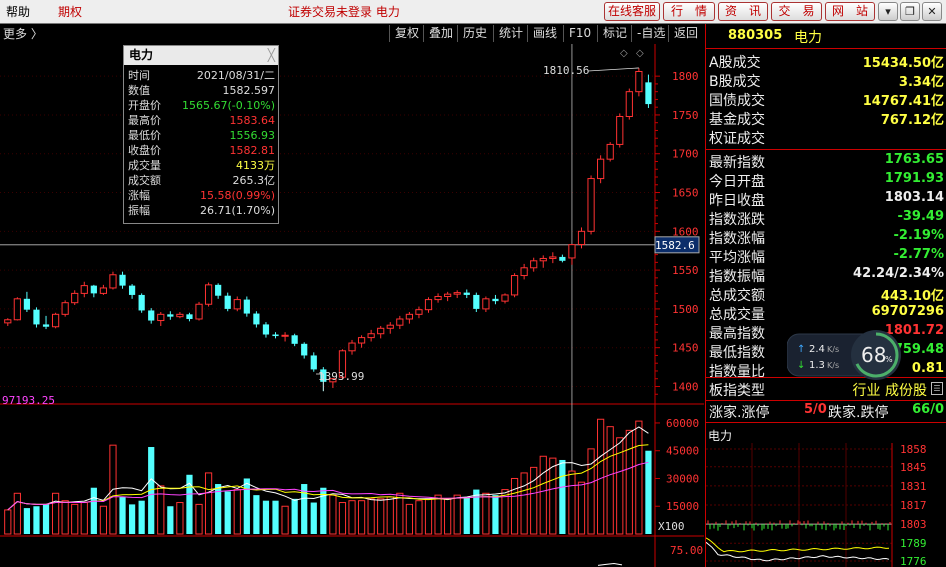  What do you see at coordinates (914, 178) in the screenshot?
I see `stat-value: 1791.93` at bounding box center [914, 178].